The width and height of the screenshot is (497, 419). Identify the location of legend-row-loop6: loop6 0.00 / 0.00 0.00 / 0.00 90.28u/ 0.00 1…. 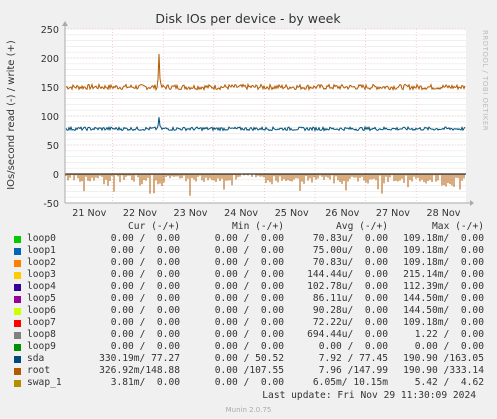
(246, 311).